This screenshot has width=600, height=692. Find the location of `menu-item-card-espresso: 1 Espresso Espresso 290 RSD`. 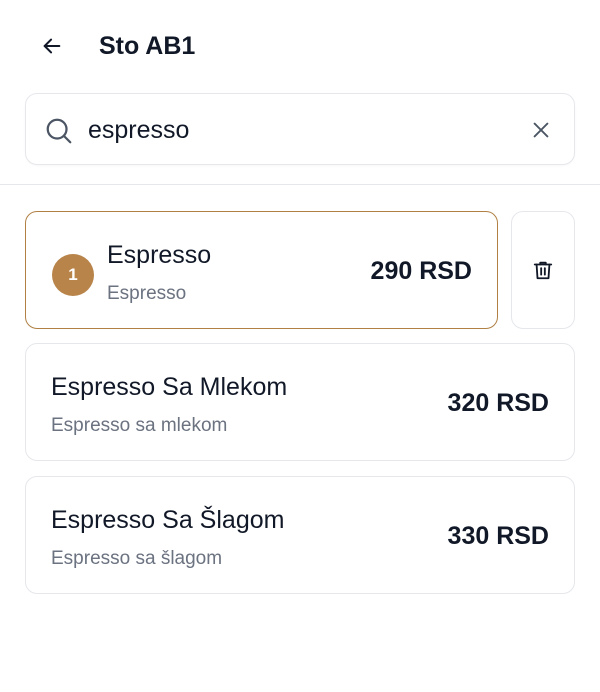

menu-item-card-espresso: 1 Espresso Espresso 290 RSD is located at coordinates (261, 270).